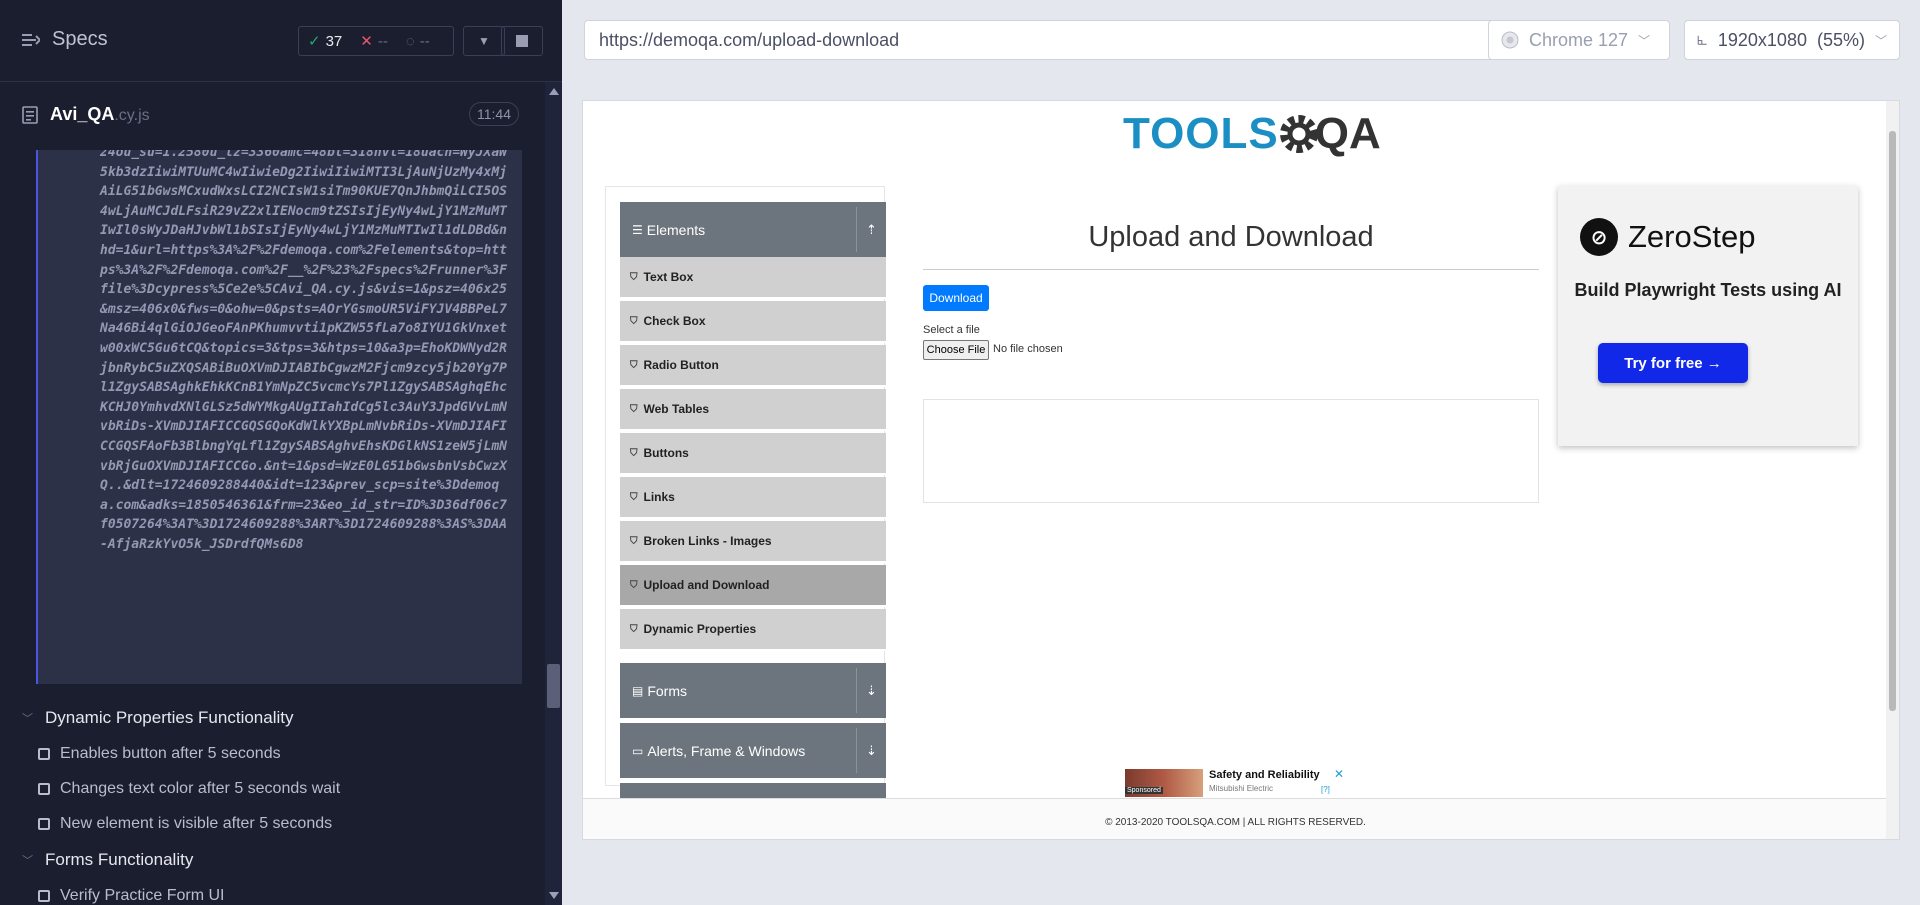  I want to click on url-bar: https://demoqa.com/upload-download, so click(1039, 40).